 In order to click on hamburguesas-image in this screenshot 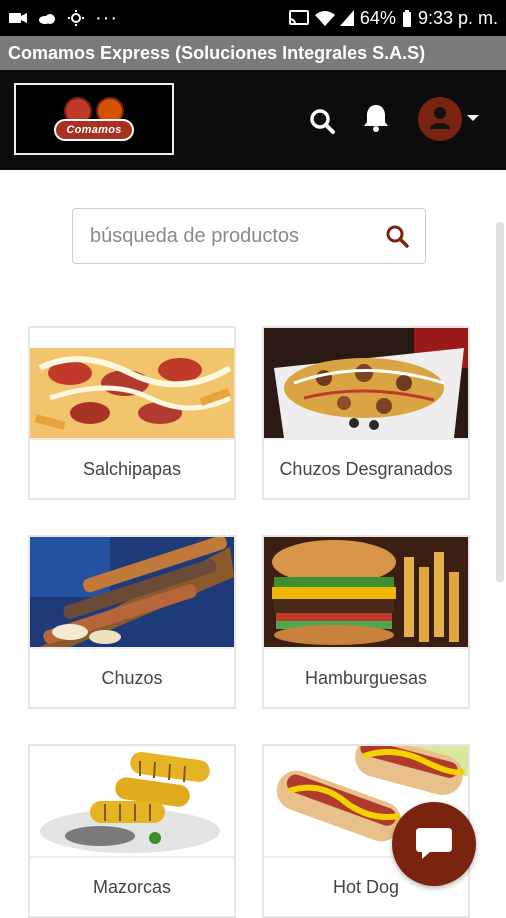, I will do `click(366, 592)`.